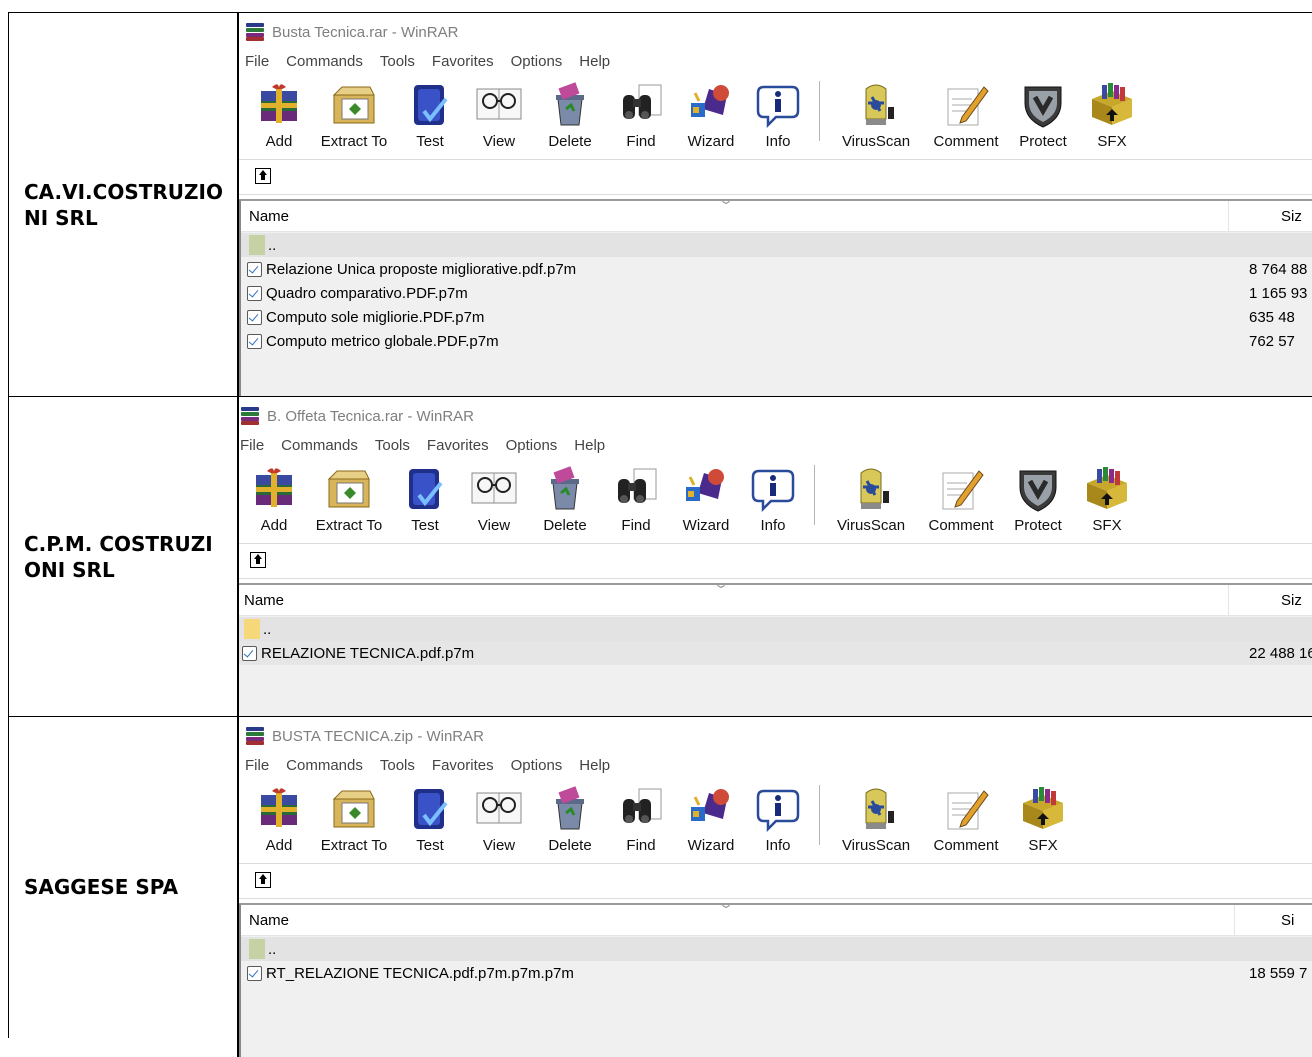 This screenshot has width=1312, height=1057. I want to click on add-icon, so click(279, 809).